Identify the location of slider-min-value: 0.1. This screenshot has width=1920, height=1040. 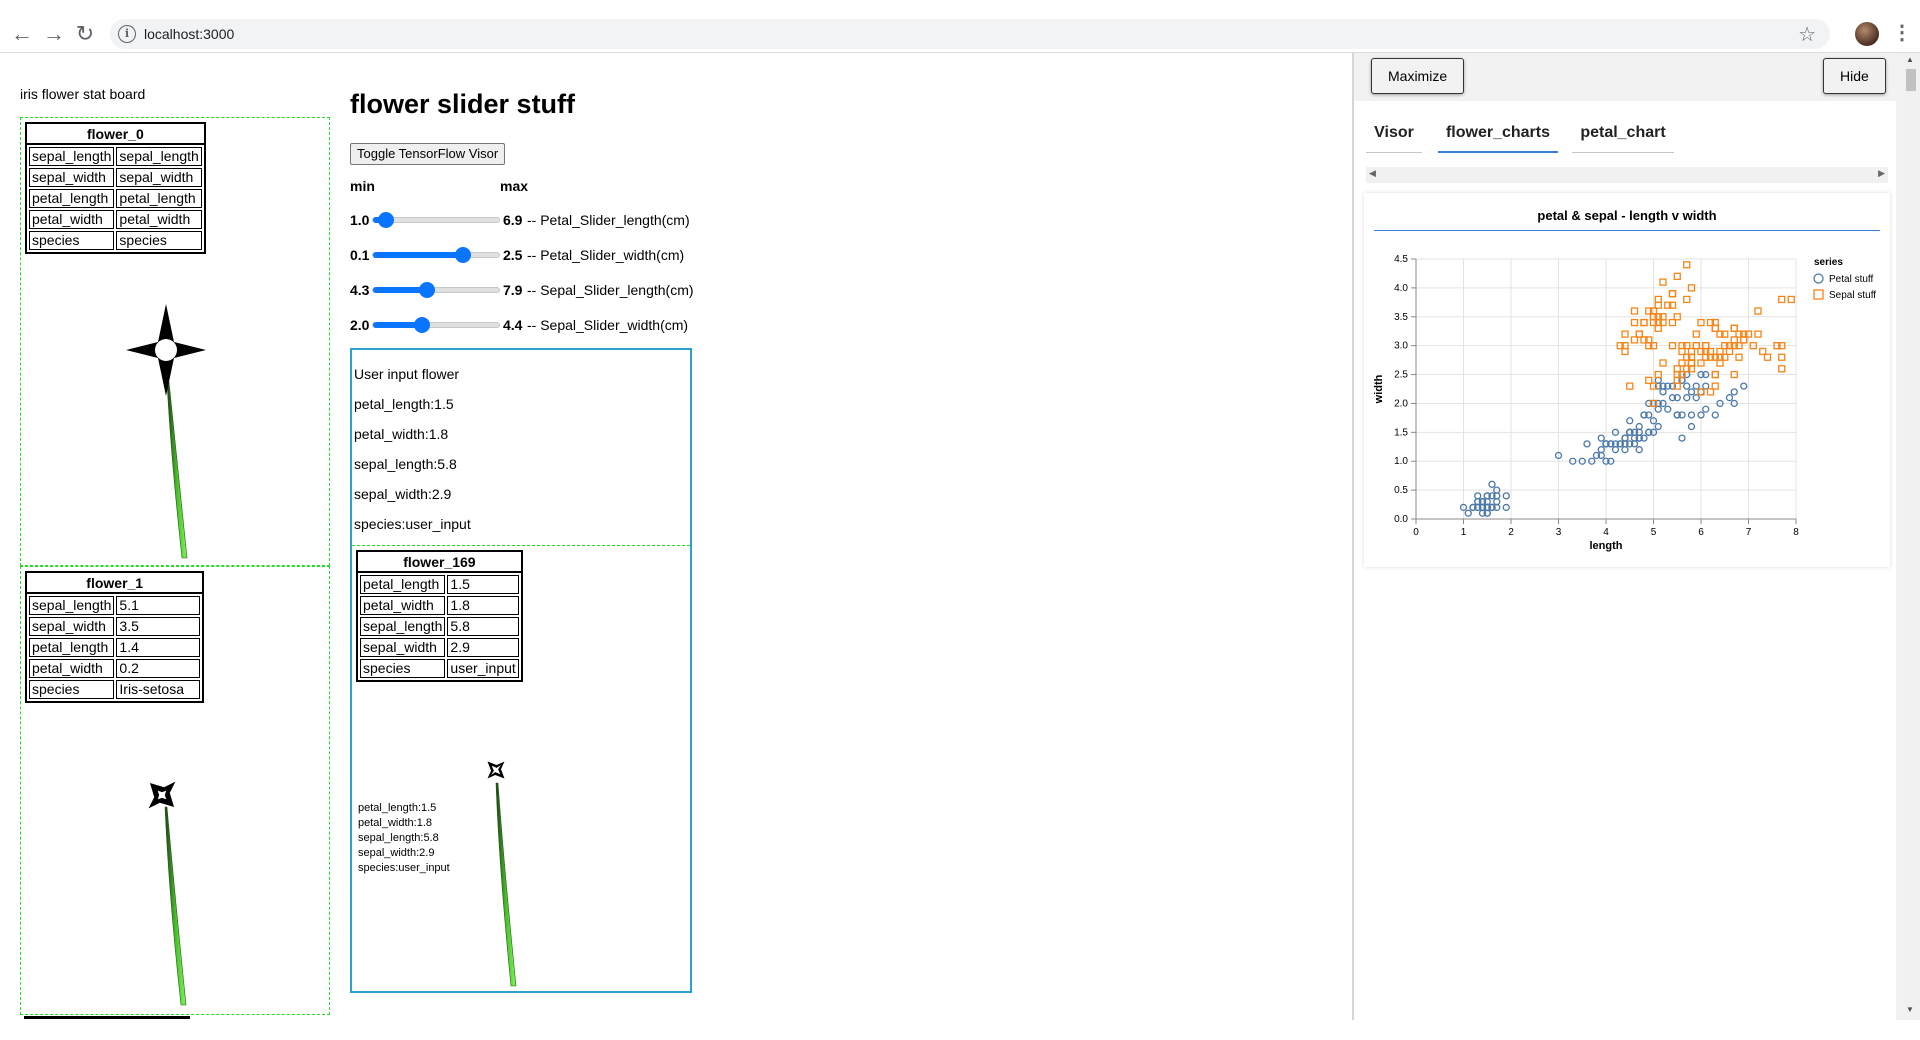
(360, 255).